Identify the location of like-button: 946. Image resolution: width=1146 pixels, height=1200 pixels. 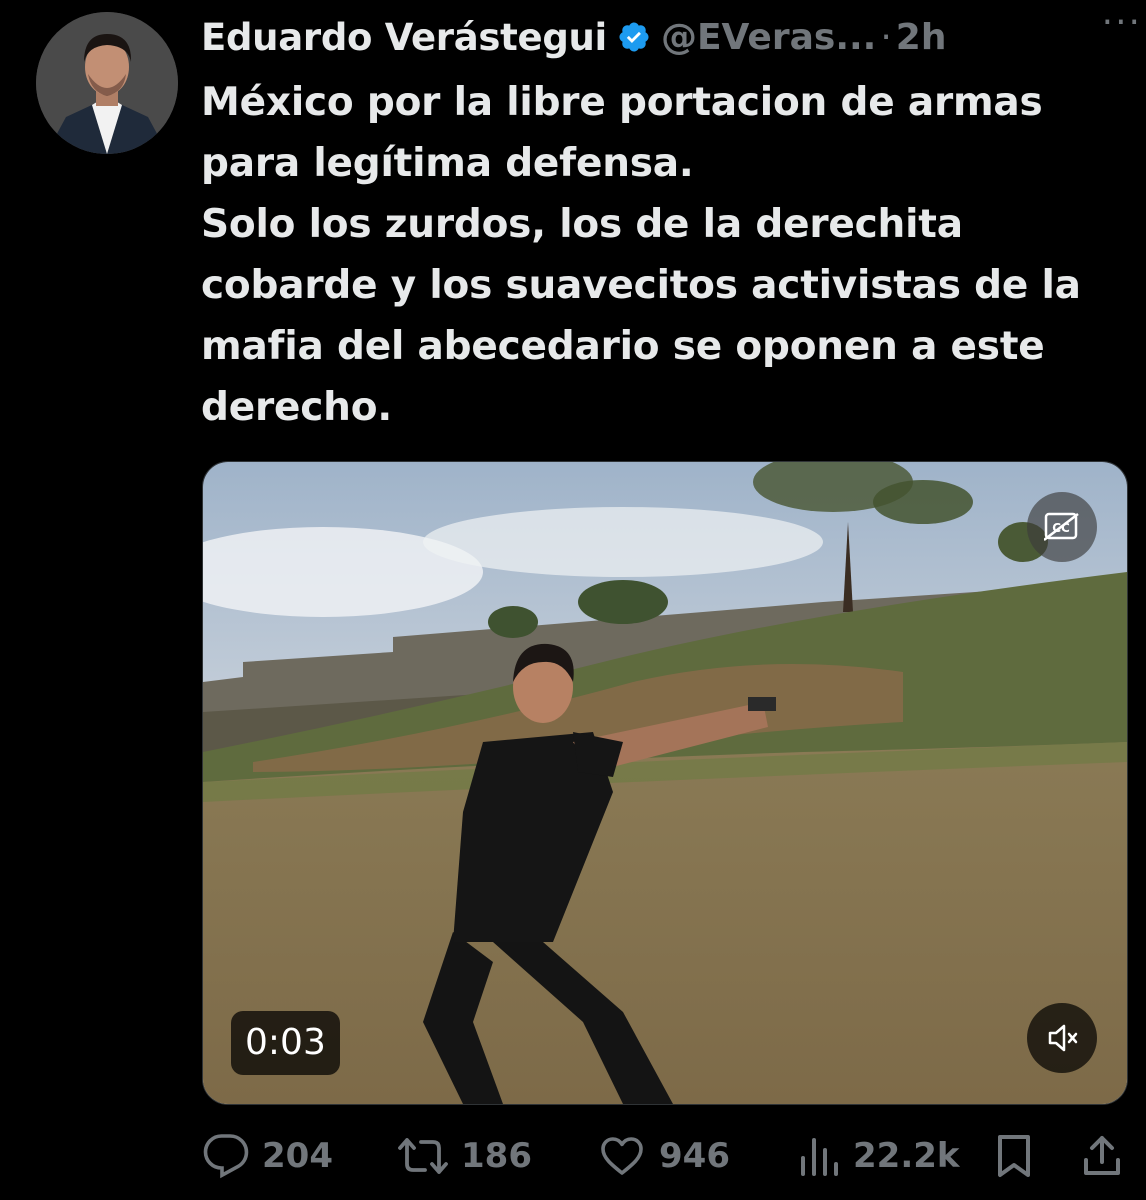
(663, 1156).